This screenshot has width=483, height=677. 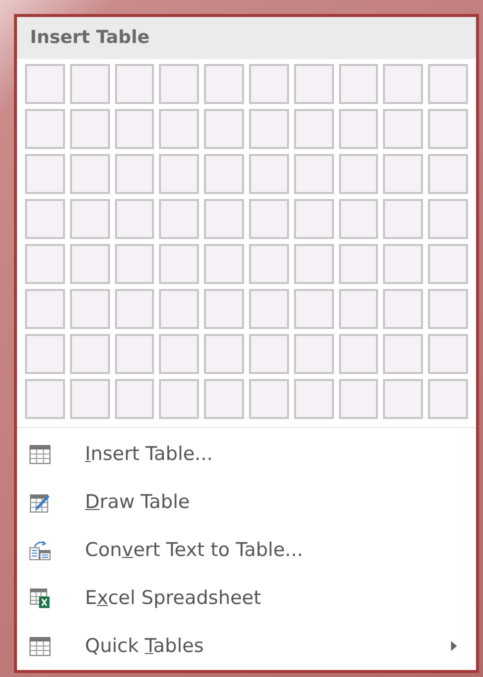 What do you see at coordinates (246, 598) in the screenshot?
I see `menu-item: Excel Spreadsheet` at bounding box center [246, 598].